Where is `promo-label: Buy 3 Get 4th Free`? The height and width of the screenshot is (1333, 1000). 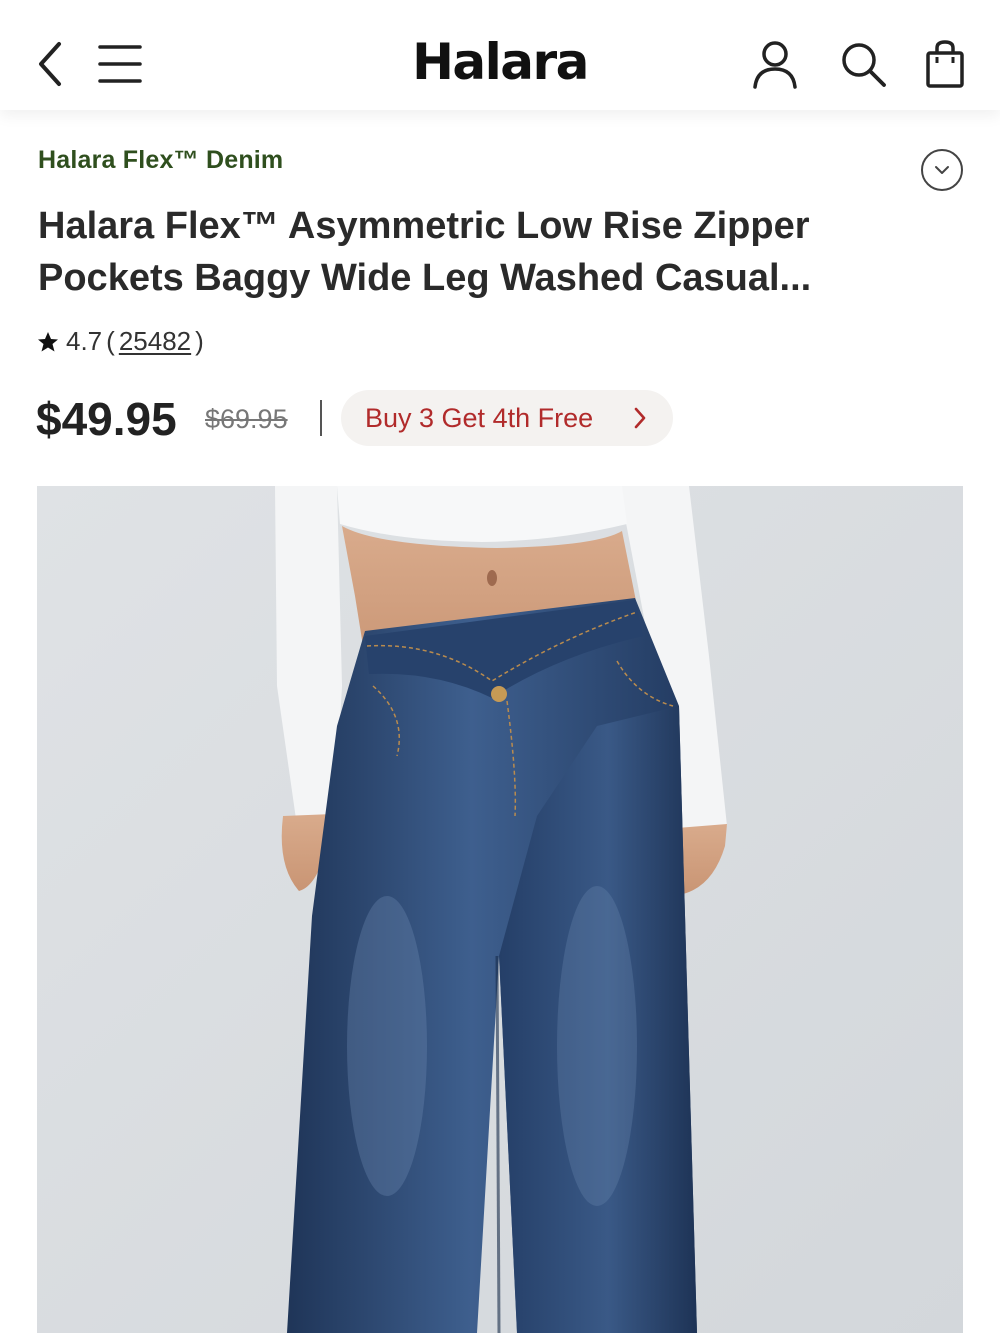
promo-label: Buy 3 Get 4th Free is located at coordinates (479, 417).